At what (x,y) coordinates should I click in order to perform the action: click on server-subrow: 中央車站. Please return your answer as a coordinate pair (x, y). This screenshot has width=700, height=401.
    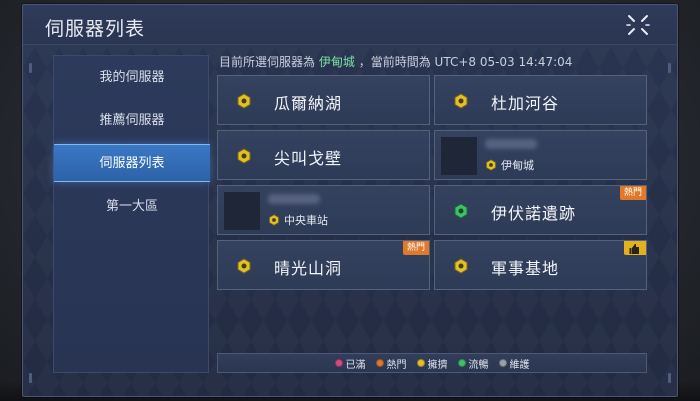
    Looking at the image, I should click on (298, 220).